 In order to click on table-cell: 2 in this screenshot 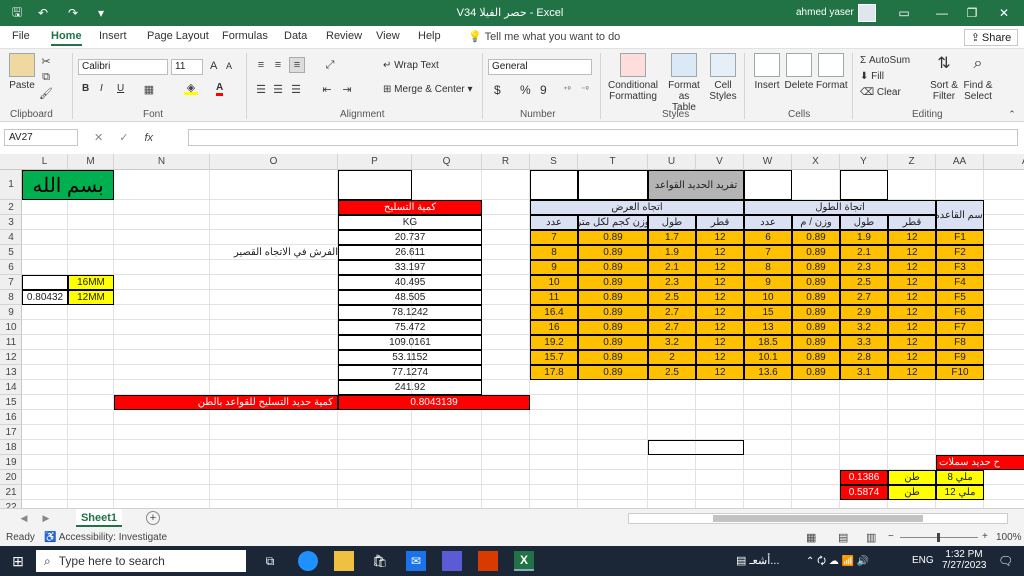, I will do `click(672, 357)`.